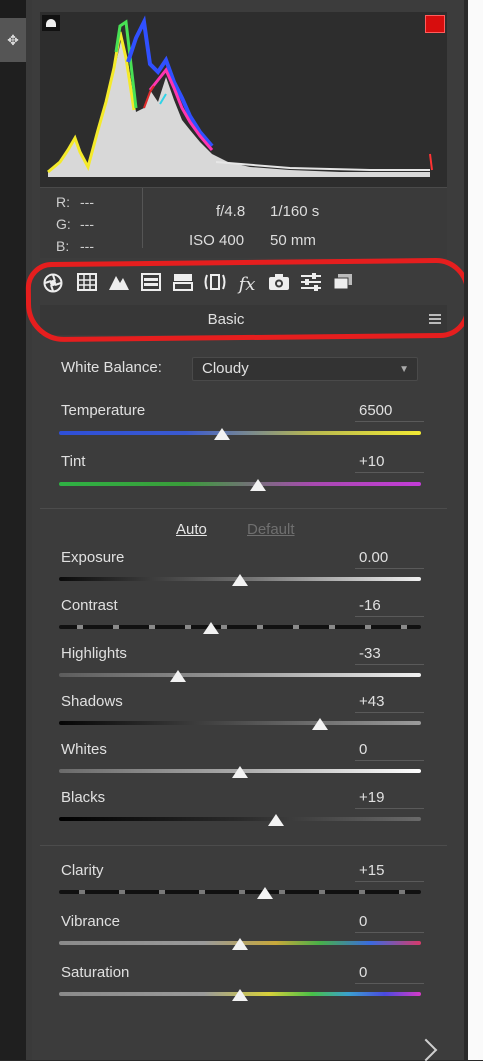 This screenshot has width=483, height=1061. What do you see at coordinates (271, 529) in the screenshot?
I see `default-button: Default` at bounding box center [271, 529].